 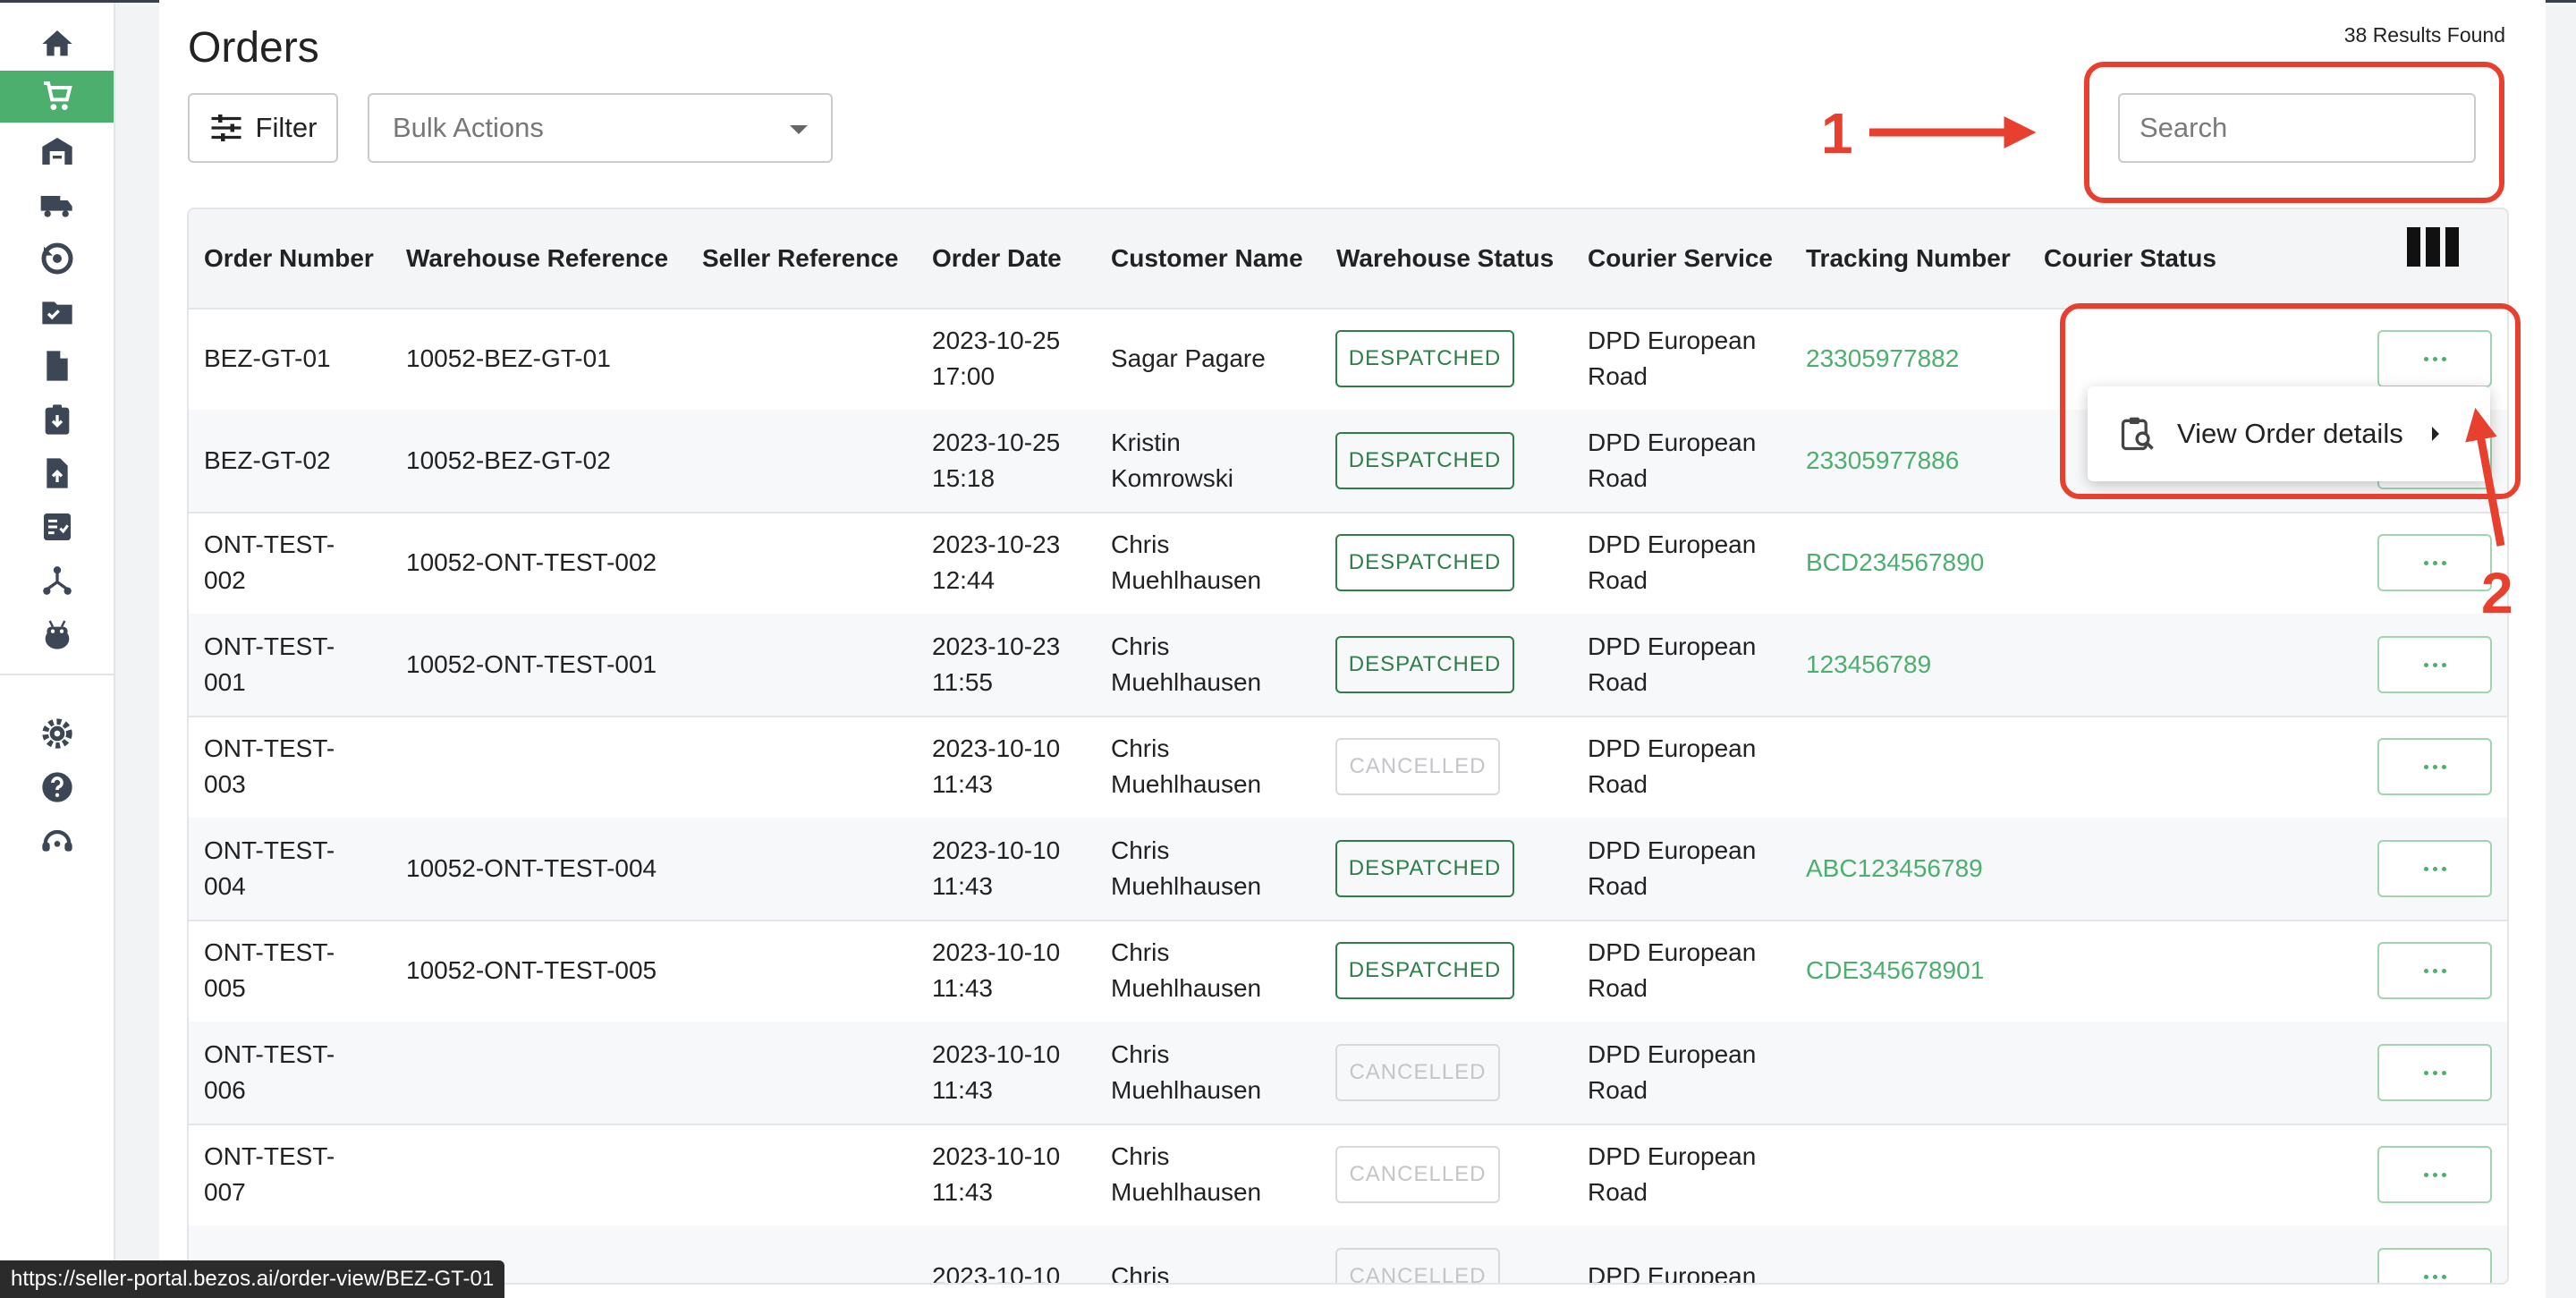 I want to click on sidebar-item-automation, so click(x=57, y=634).